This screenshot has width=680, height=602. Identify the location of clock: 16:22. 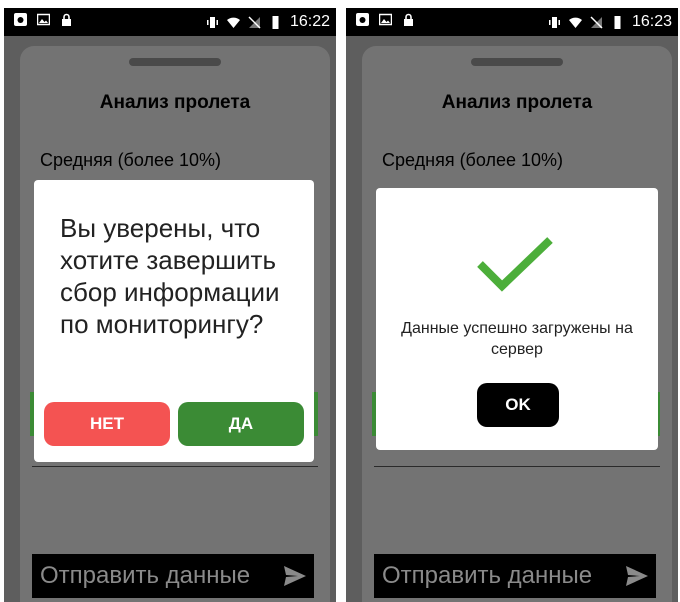
(309, 21).